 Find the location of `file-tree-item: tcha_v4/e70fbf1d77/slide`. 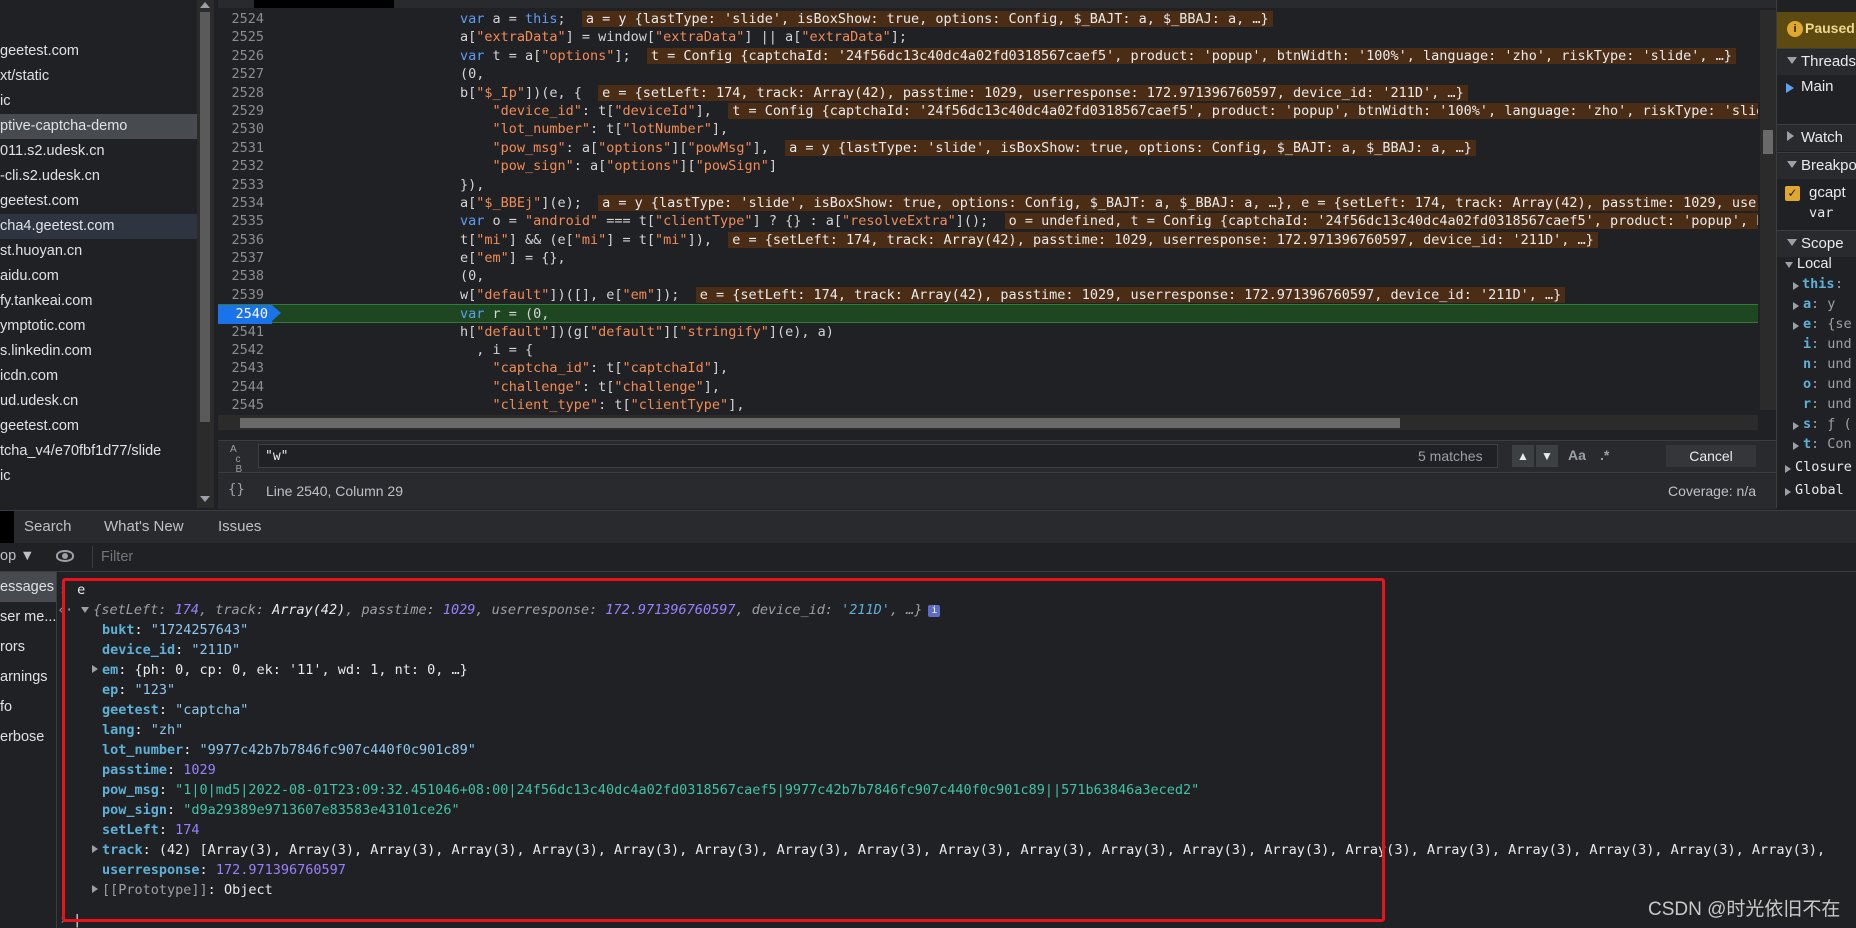

file-tree-item: tcha_v4/e70fbf1d77/slide is located at coordinates (98, 451).